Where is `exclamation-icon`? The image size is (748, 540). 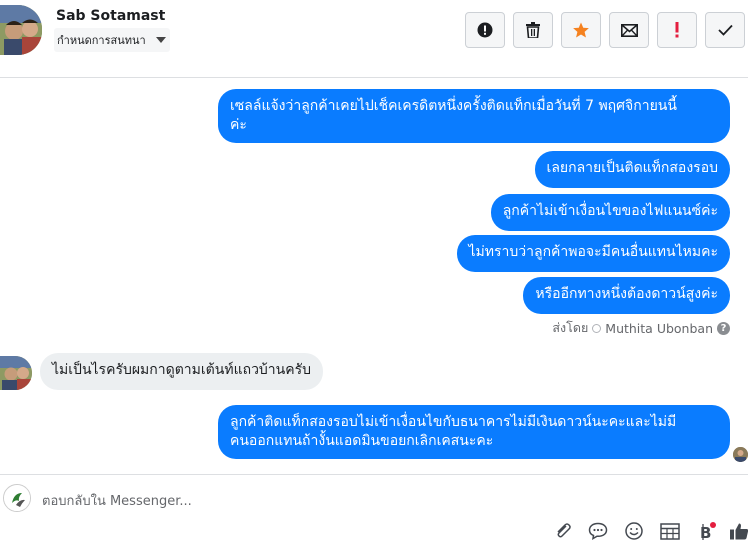 exclamation-icon is located at coordinates (677, 30).